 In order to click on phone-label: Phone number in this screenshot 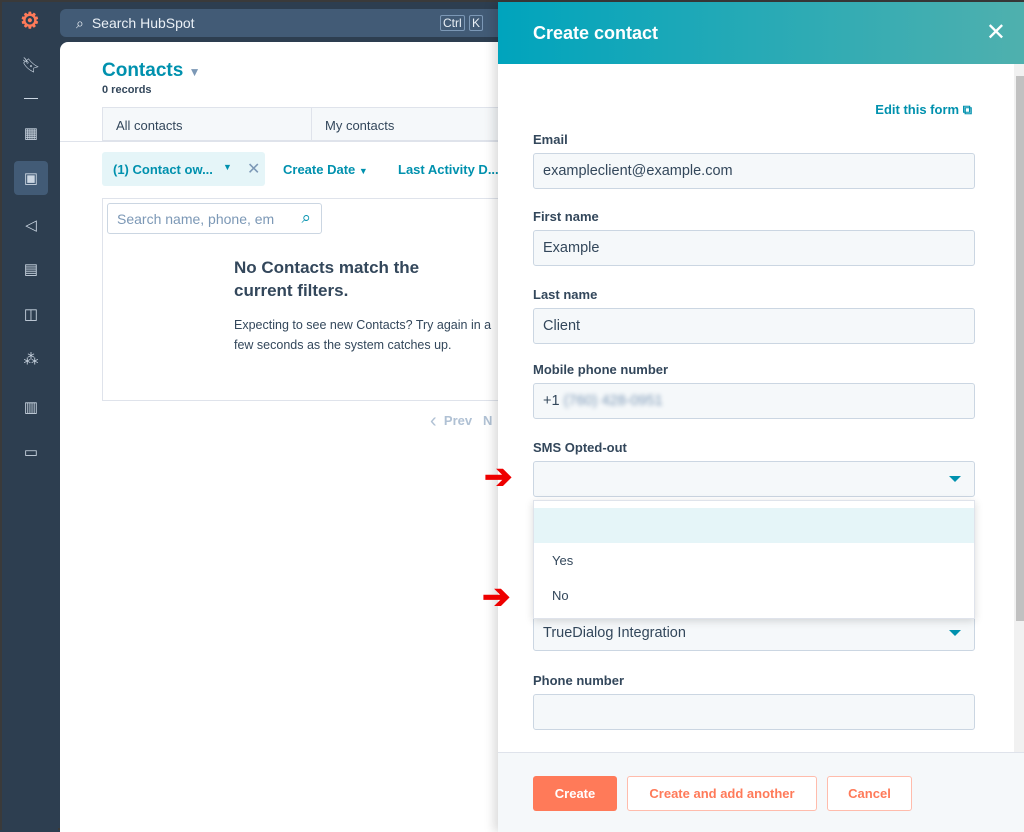, I will do `click(579, 680)`.